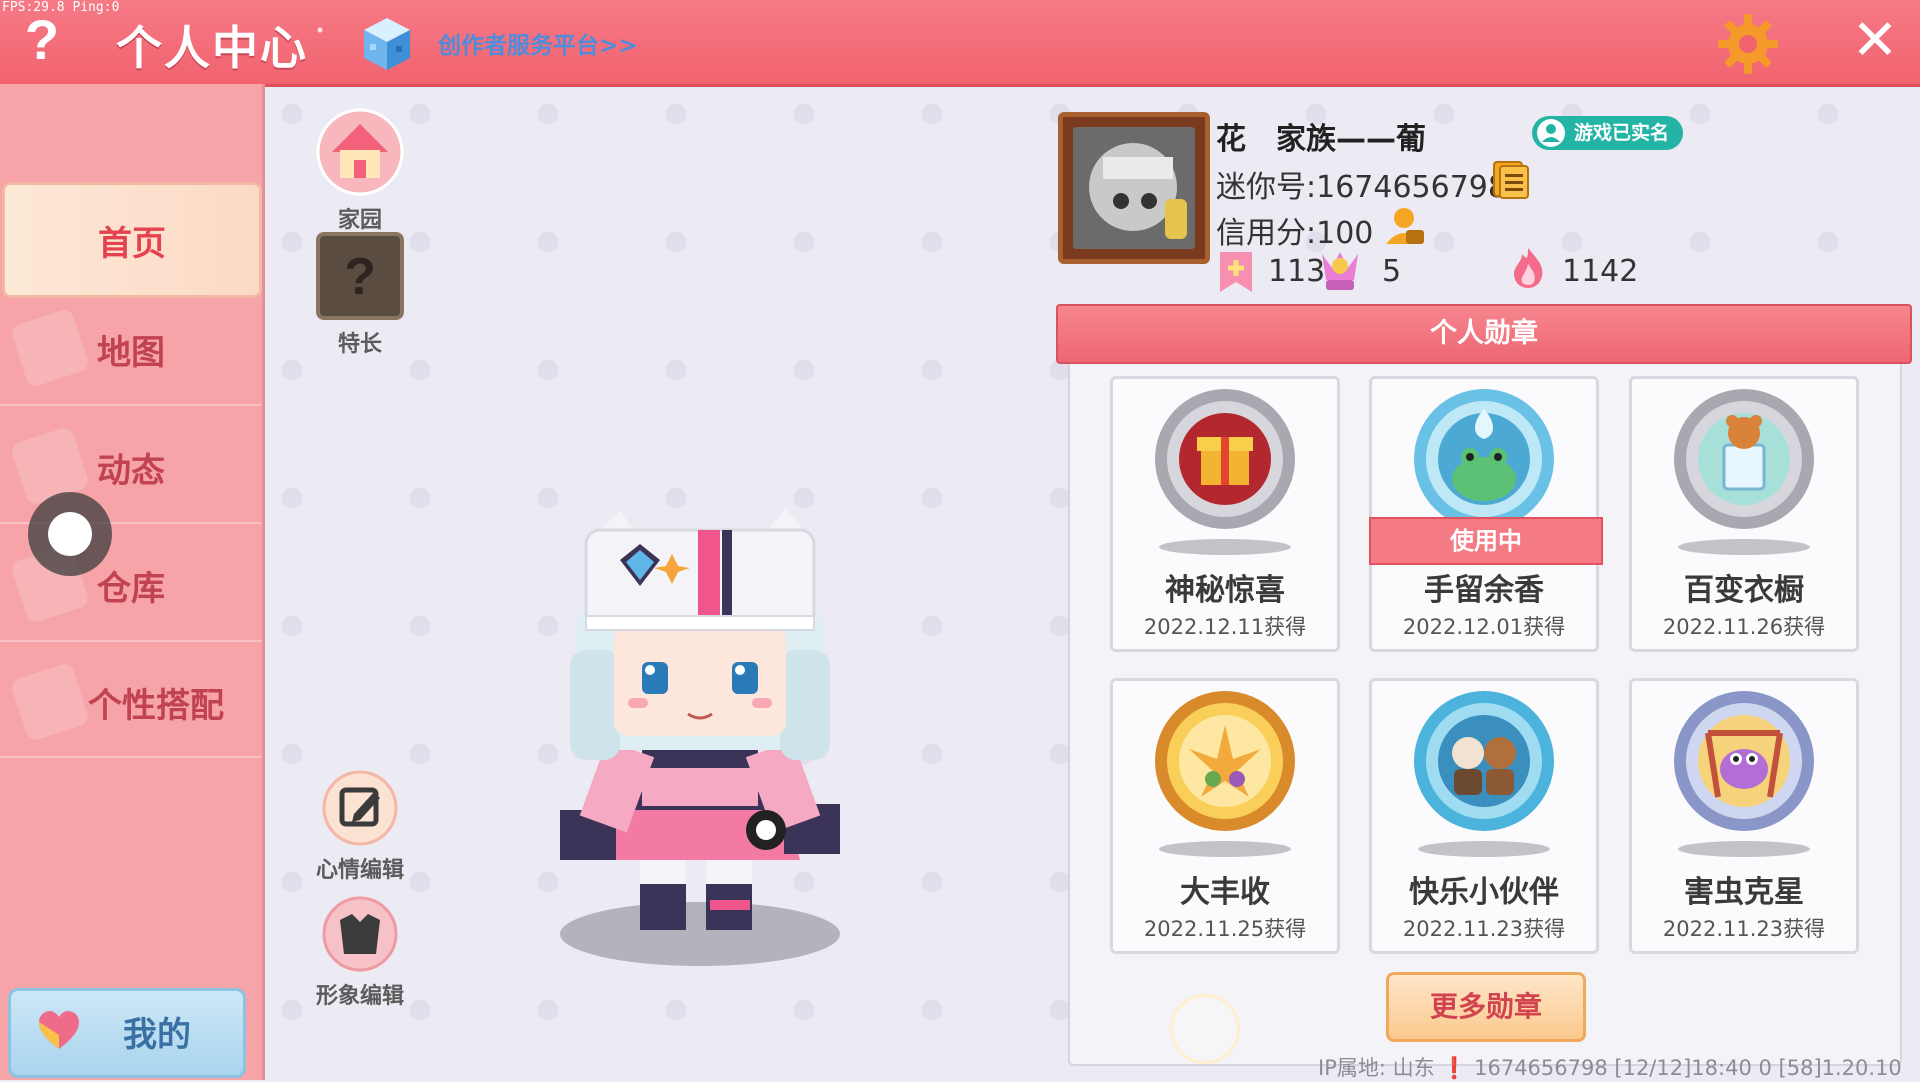 This screenshot has width=1920, height=1082. What do you see at coordinates (1295, 233) in the screenshot?
I see `credit-score: 信用分:100` at bounding box center [1295, 233].